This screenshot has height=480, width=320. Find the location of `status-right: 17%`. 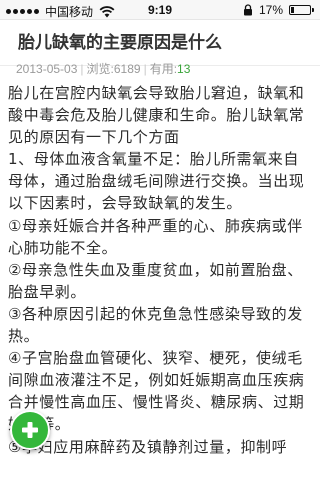

status-right: 17% is located at coordinates (278, 10).